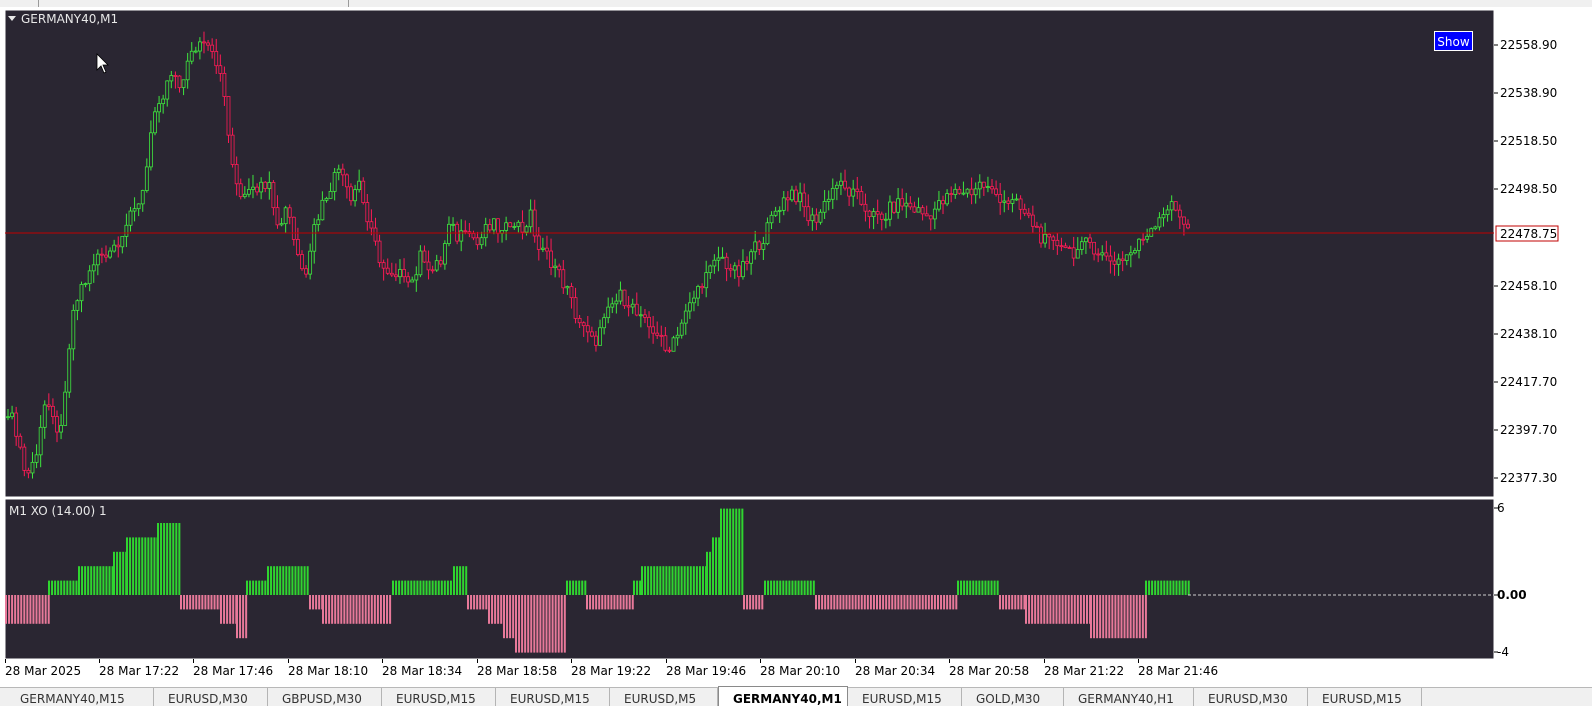  I want to click on chart-tab: GERMANY40,H1, so click(1129, 697).